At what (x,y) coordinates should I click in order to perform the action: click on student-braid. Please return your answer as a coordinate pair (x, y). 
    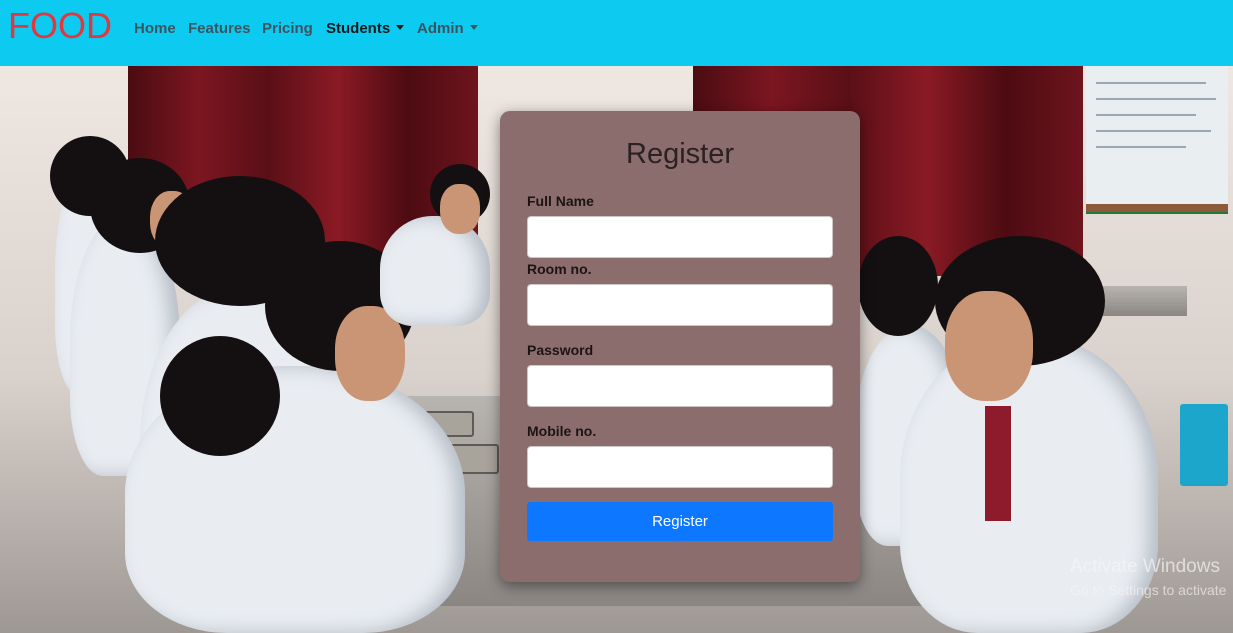
    Looking at the image, I should click on (220, 396).